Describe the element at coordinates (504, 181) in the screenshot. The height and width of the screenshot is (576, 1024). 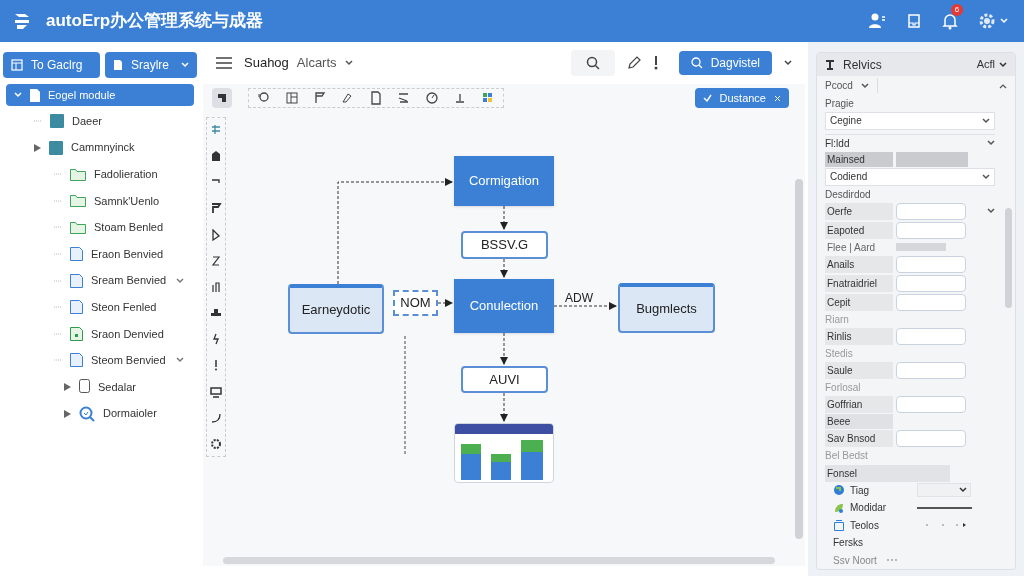
I see `diagram-node: Cormigation` at that location.